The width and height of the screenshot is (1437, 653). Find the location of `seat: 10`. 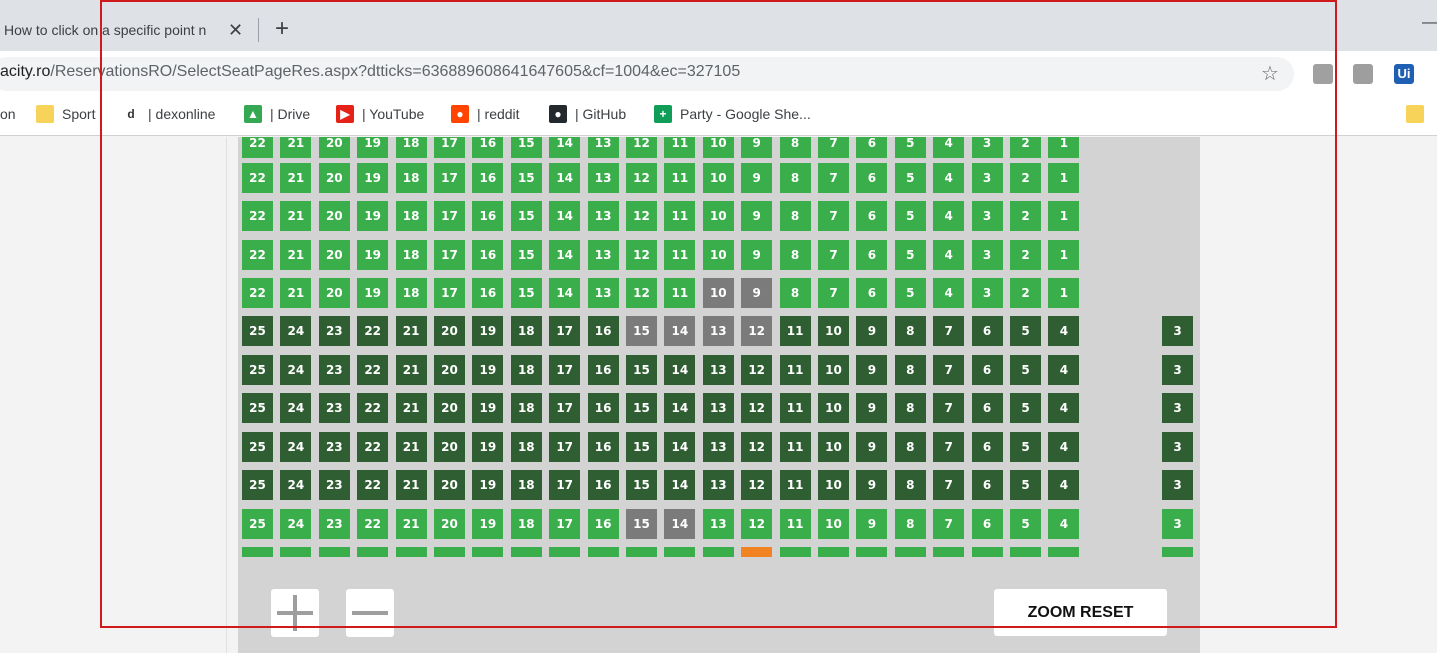

seat: 10 is located at coordinates (833, 331).